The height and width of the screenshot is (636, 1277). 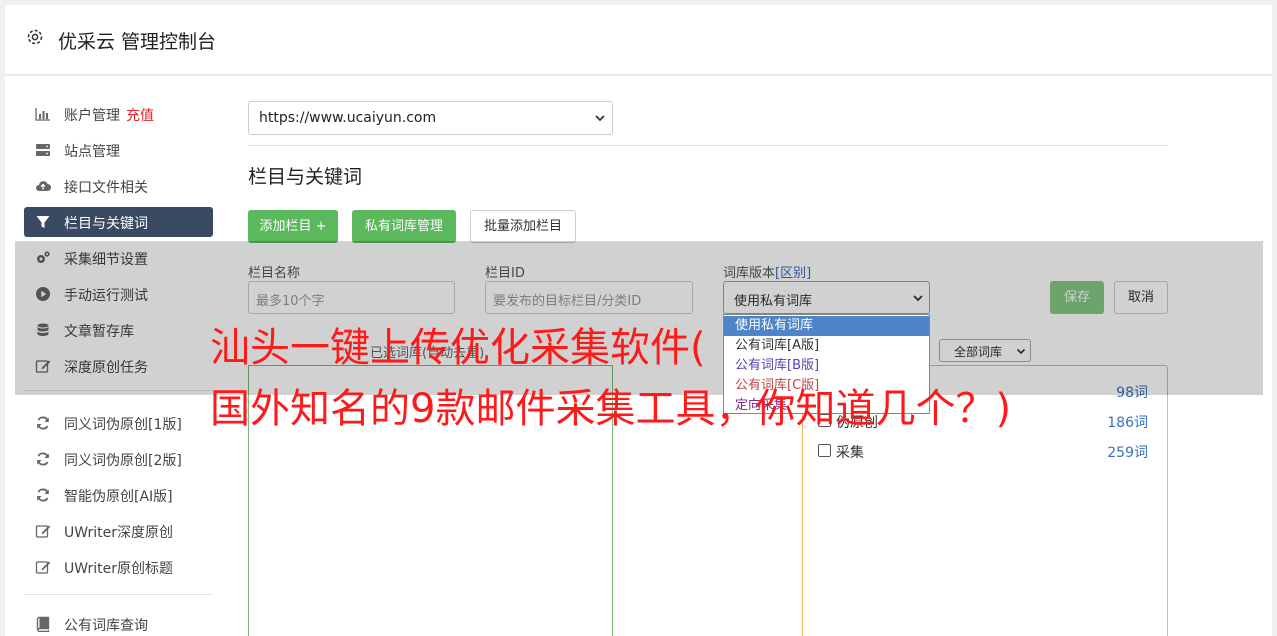 I want to click on sidebar-item-ai-rewrite: 智能伪原创[AI版], so click(x=118, y=495).